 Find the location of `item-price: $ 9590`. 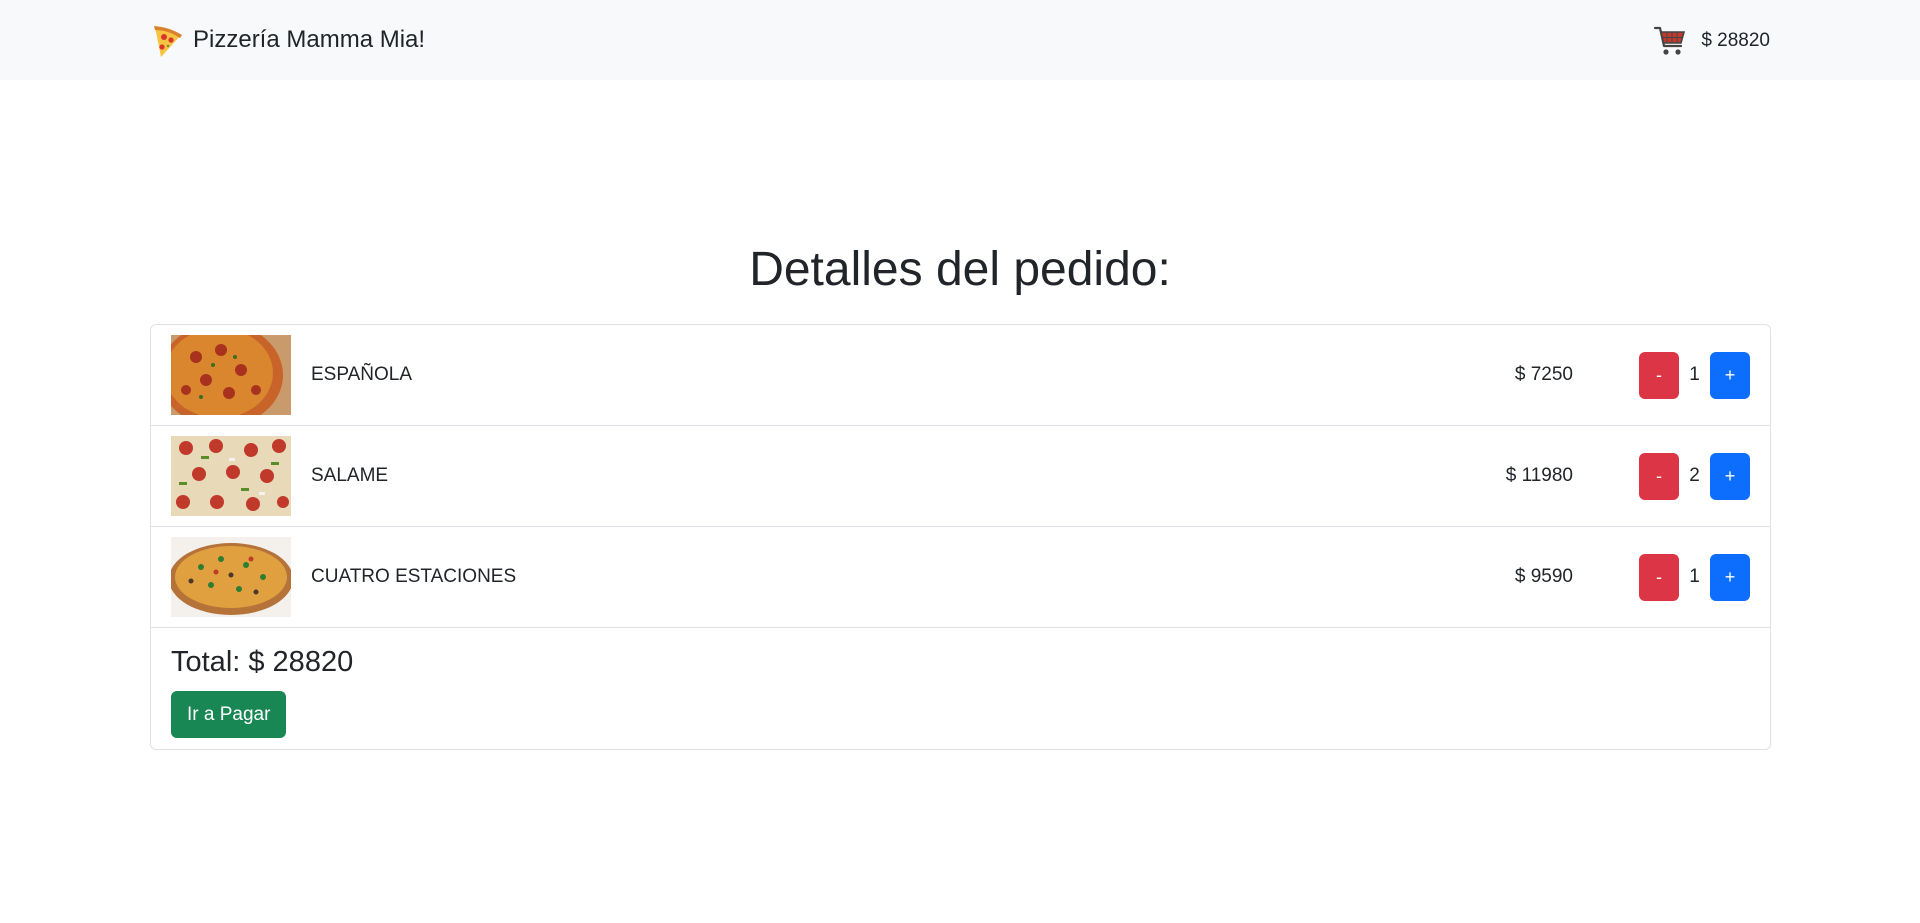

item-price: $ 9590 is located at coordinates (1543, 576).